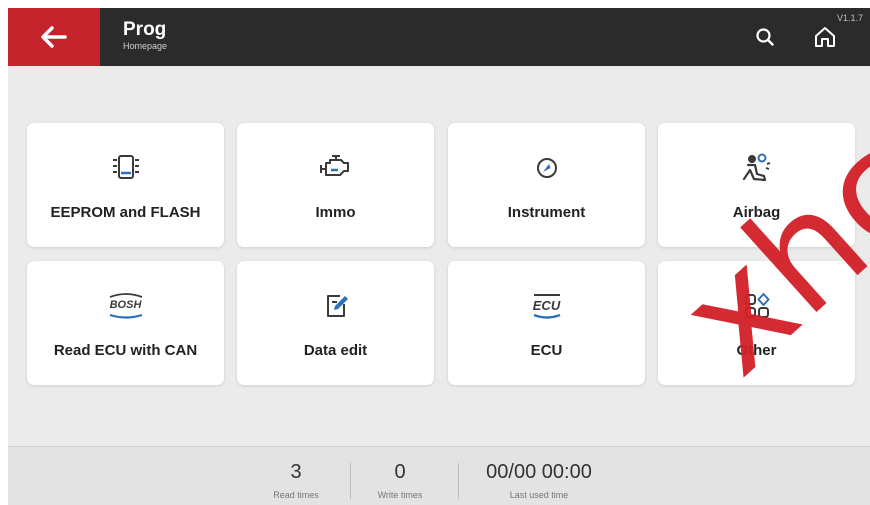 The width and height of the screenshot is (870, 505). I want to click on back-button, so click(54, 37).